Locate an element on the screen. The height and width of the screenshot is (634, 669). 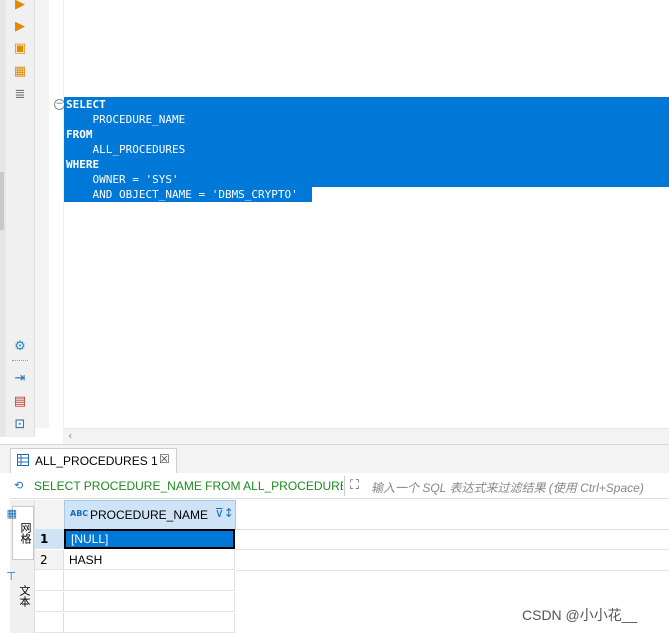
execute-in-new-tab-icon: ▶ is located at coordinates (20, 26).